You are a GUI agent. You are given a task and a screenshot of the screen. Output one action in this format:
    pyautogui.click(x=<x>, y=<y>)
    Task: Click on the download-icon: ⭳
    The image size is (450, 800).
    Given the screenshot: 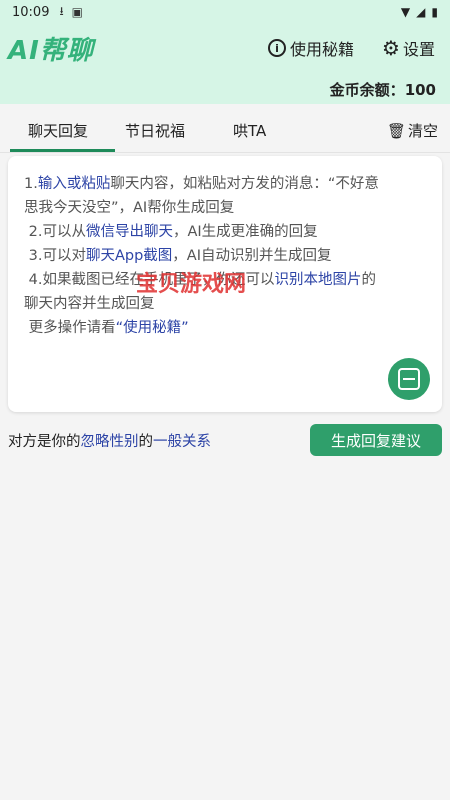 What is the action you would take?
    pyautogui.click(x=61, y=10)
    